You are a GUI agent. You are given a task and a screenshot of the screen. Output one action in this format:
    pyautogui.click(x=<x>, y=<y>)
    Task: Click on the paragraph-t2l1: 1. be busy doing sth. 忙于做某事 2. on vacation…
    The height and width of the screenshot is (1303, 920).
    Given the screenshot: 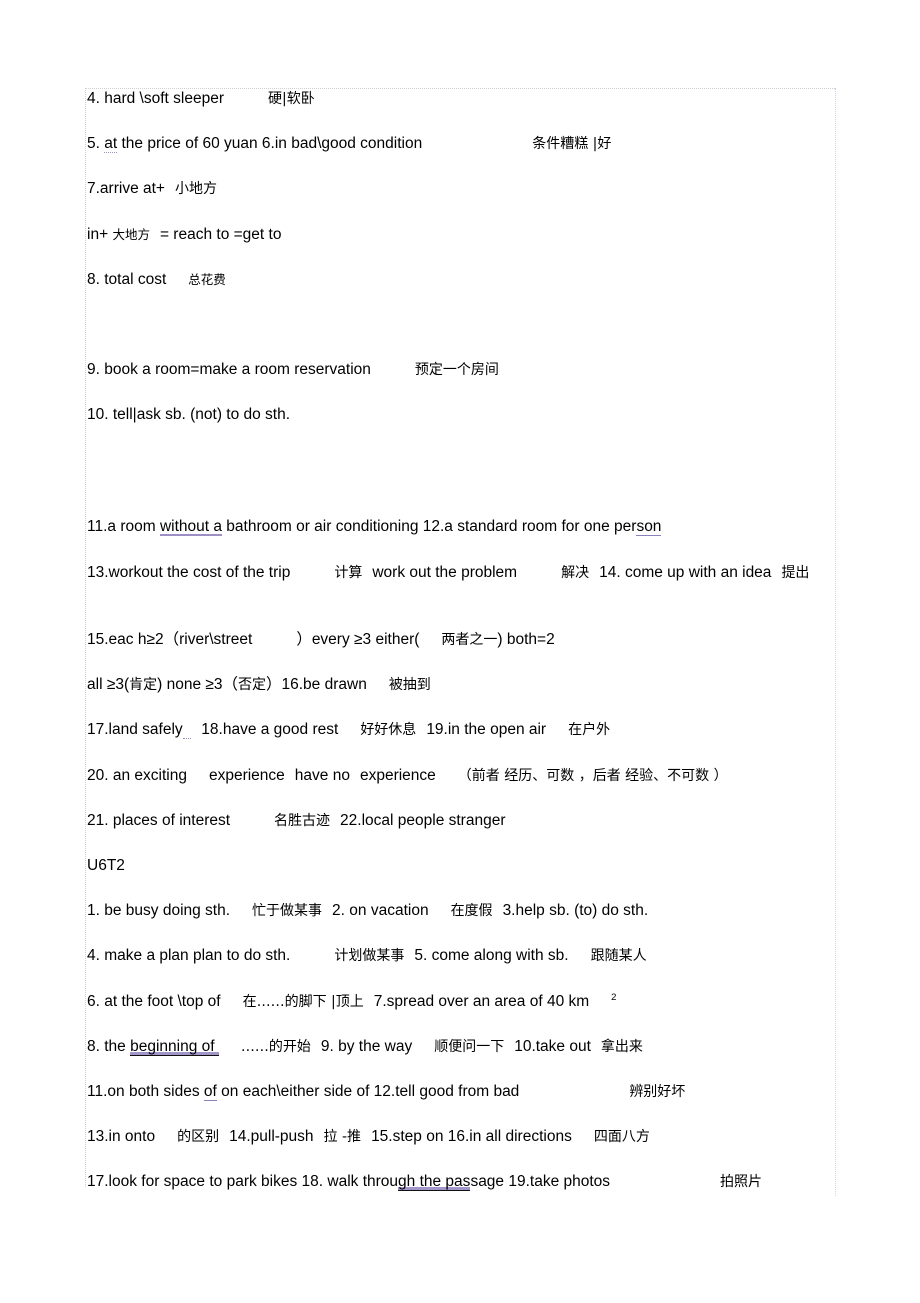 What is the action you would take?
    pyautogui.click(x=461, y=922)
    